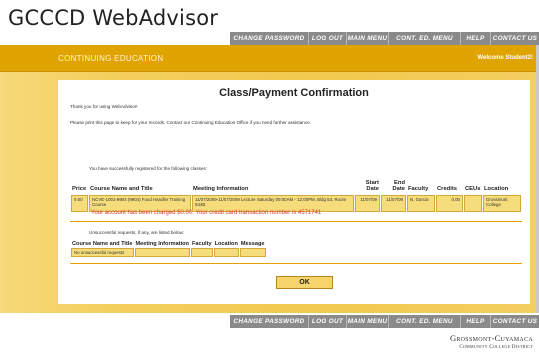 The width and height of the screenshot is (539, 357). Describe the element at coordinates (473, 203) in the screenshot. I see `cell-ceus` at that location.